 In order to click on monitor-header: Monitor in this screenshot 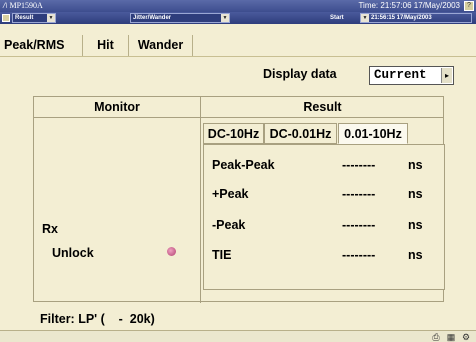, I will do `click(117, 107)`.